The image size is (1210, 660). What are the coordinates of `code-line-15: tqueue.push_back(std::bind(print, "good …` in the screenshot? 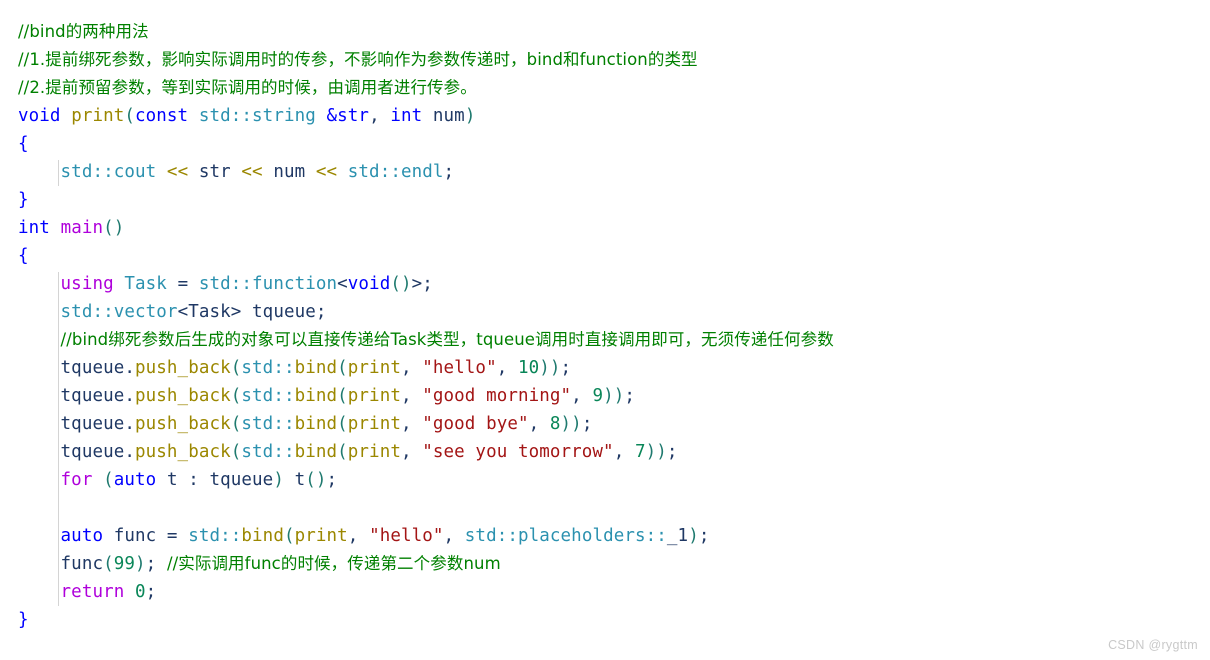 It's located at (605, 424).